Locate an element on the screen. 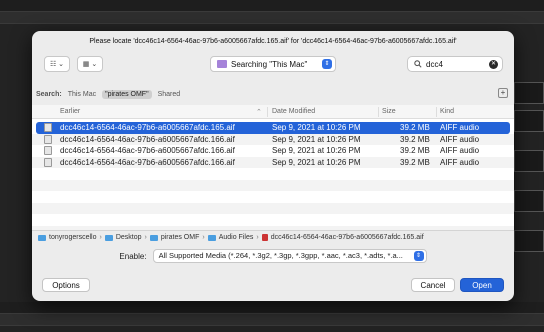 The width and height of the screenshot is (544, 332). open-button: Open is located at coordinates (482, 285).